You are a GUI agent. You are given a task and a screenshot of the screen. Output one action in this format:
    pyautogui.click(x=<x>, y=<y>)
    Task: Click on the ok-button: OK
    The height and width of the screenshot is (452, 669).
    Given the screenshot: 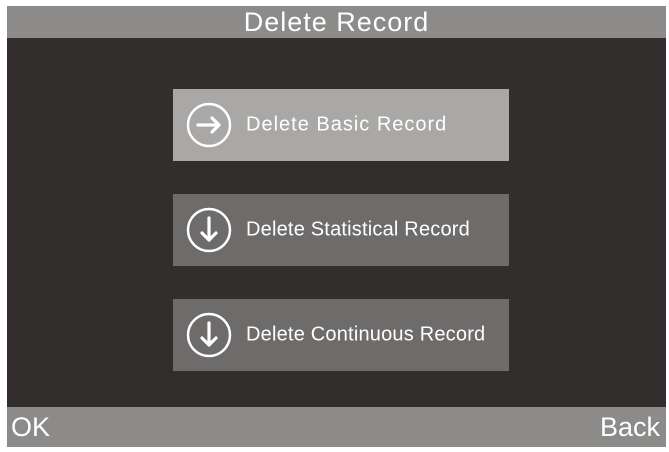 What is the action you would take?
    pyautogui.click(x=30, y=427)
    